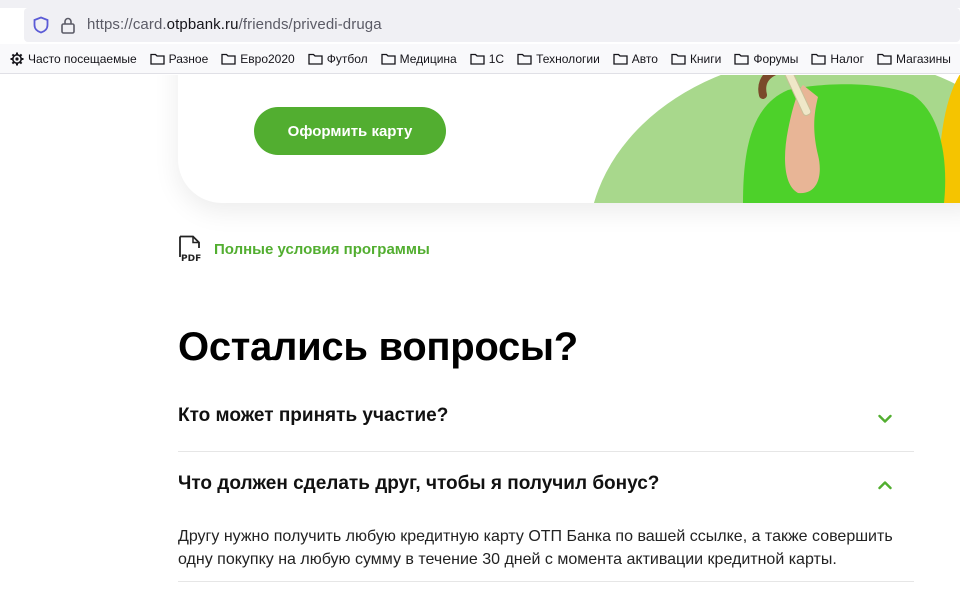  I want to click on bookmark-label: Налог, so click(847, 58).